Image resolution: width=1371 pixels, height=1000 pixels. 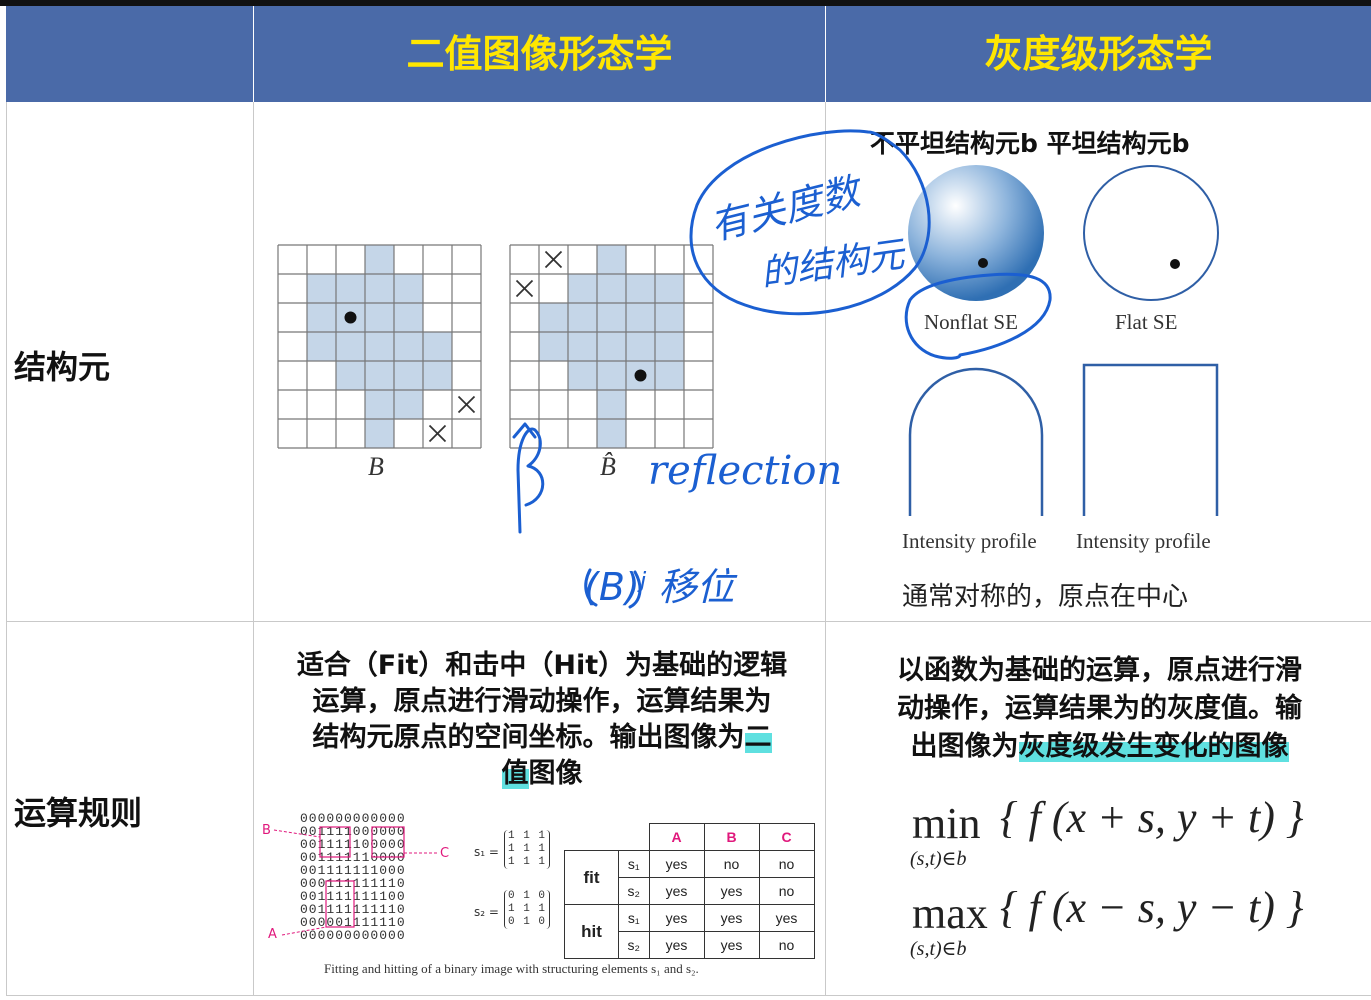 I want to click on ink-translate-note: (B)ʲ 移位, so click(x=659, y=587).